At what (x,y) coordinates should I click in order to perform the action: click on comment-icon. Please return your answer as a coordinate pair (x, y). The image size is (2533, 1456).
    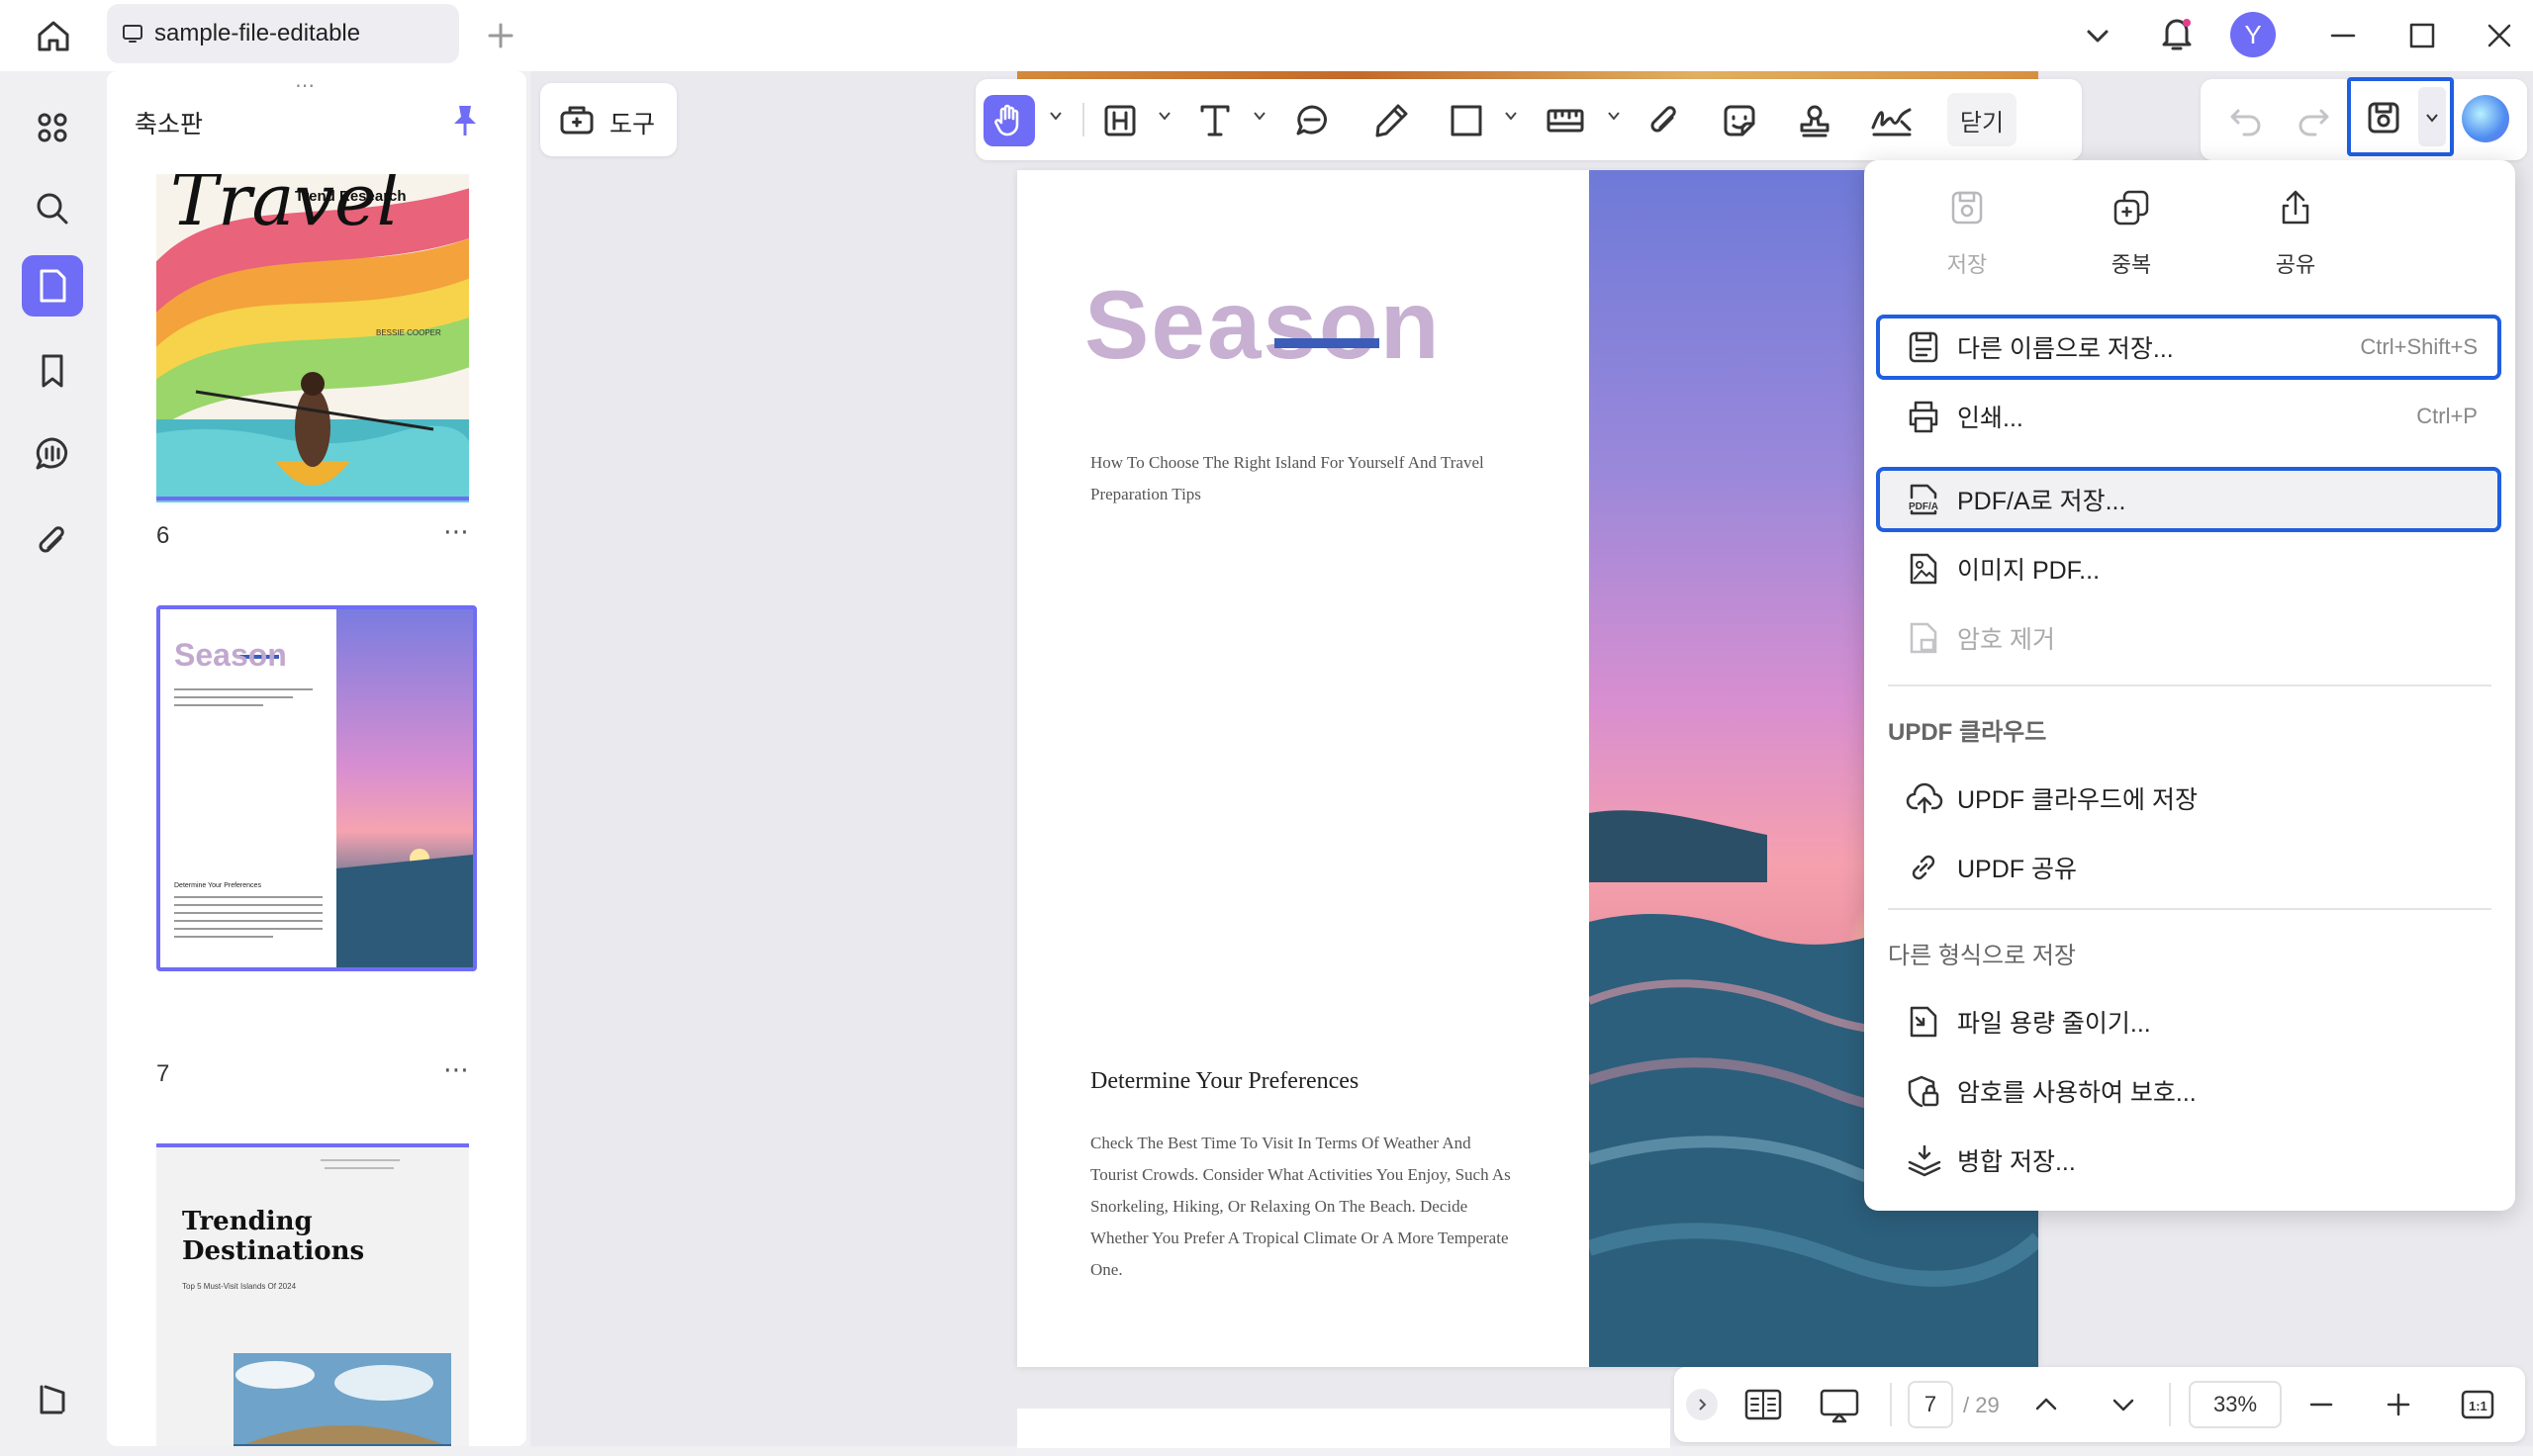
    Looking at the image, I should click on (52, 454).